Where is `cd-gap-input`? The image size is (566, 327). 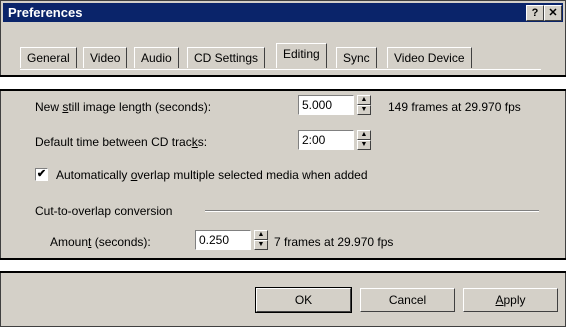 cd-gap-input is located at coordinates (326, 140).